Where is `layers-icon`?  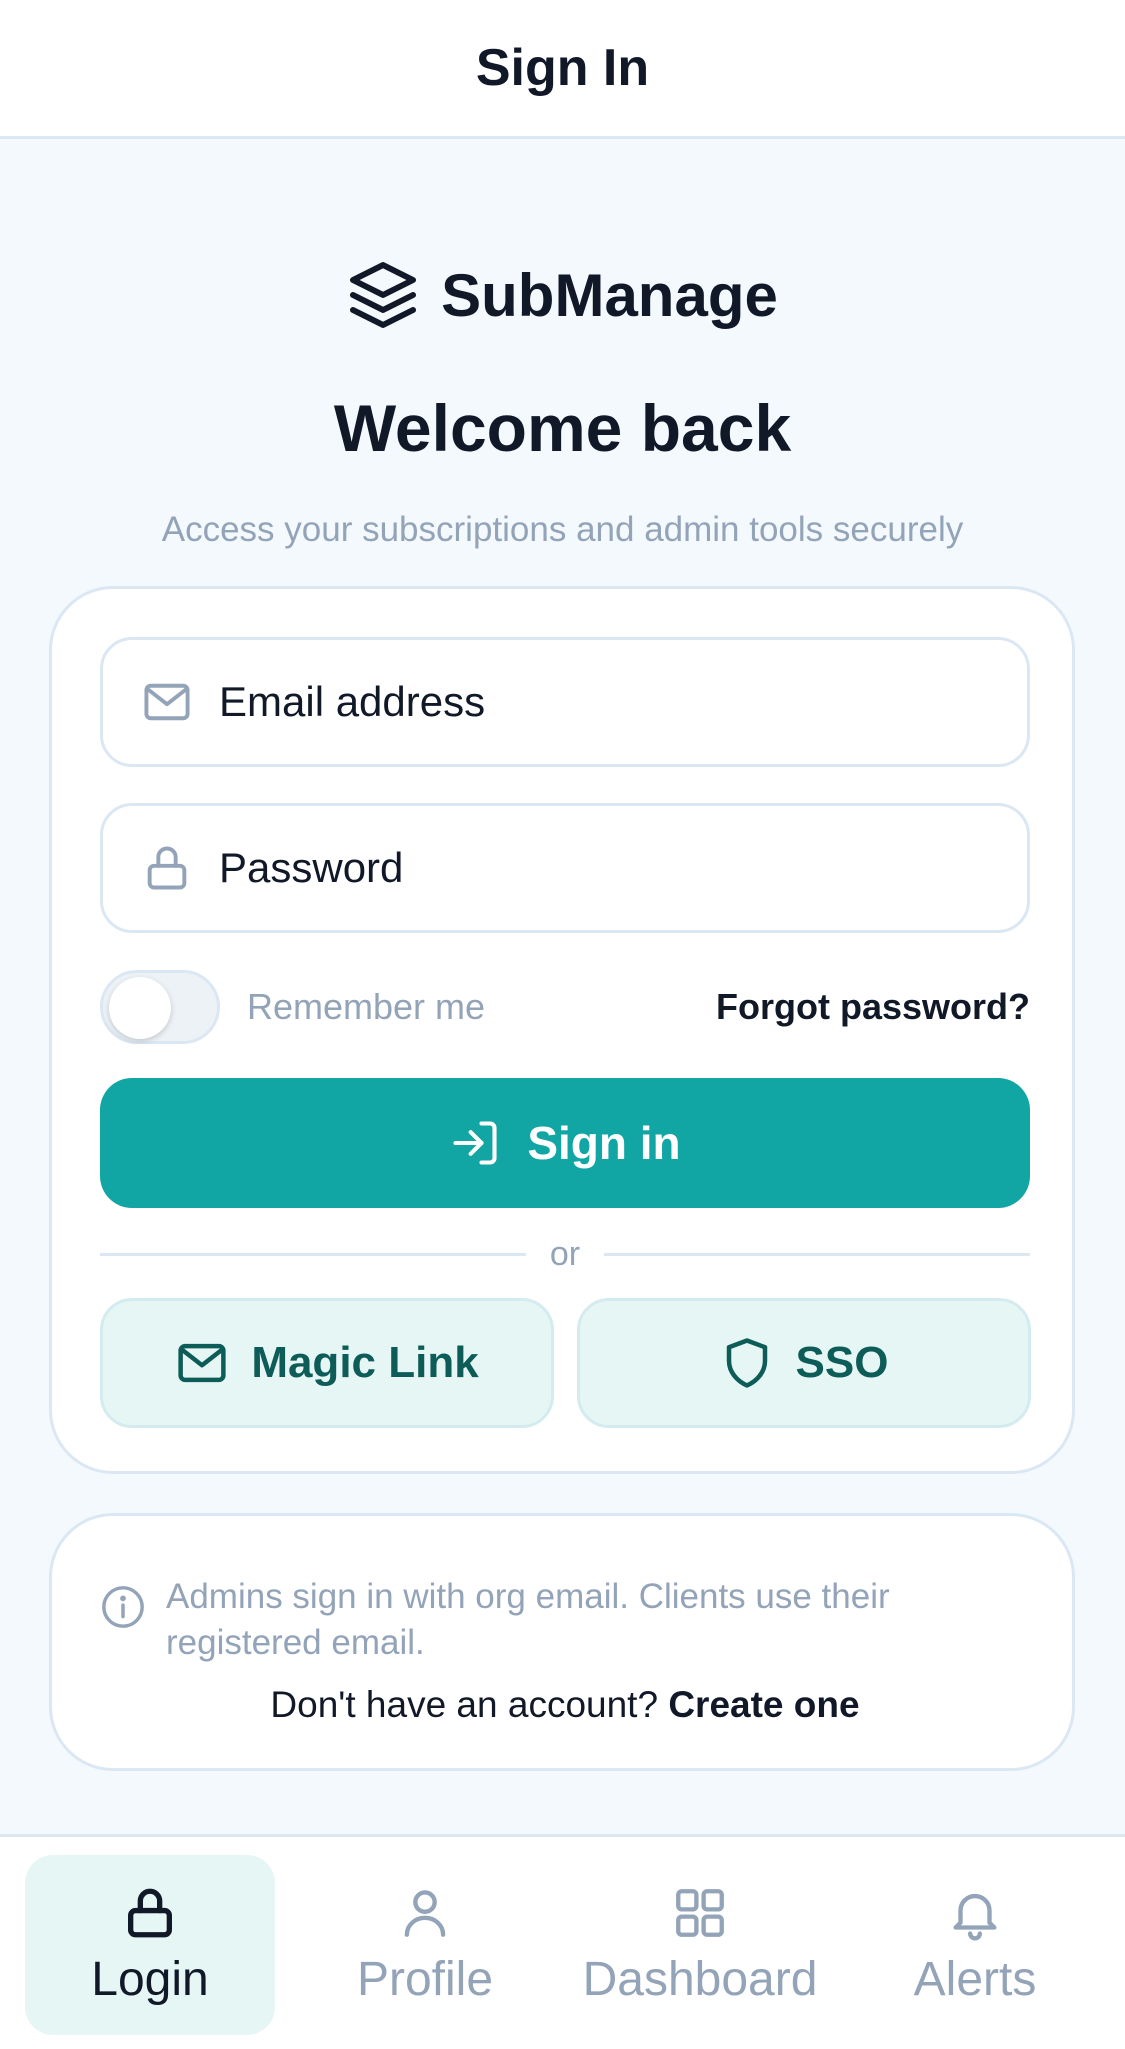
layers-icon is located at coordinates (383, 295).